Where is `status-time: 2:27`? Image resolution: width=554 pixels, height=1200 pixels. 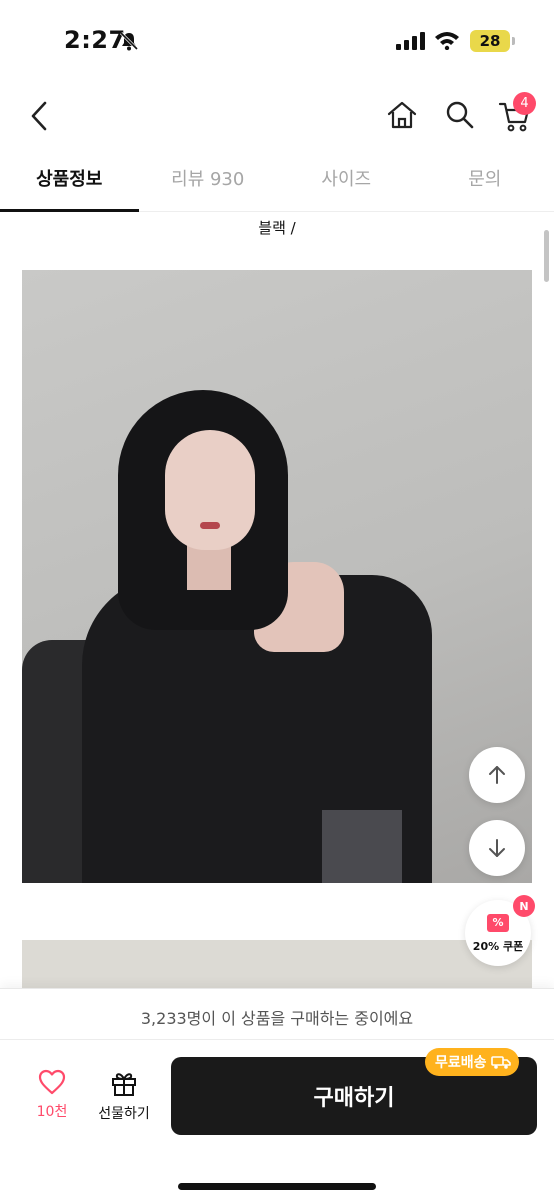
status-time: 2:27 is located at coordinates (95, 40).